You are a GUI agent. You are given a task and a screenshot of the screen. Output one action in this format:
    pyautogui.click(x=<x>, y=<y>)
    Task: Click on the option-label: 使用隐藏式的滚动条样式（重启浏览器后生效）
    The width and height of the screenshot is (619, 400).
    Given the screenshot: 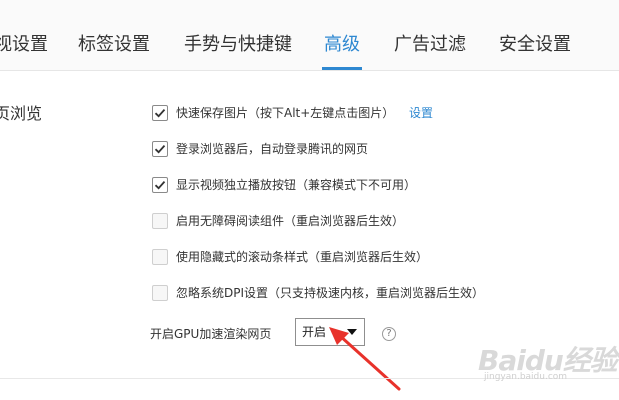 What is the action you would take?
    pyautogui.click(x=302, y=257)
    